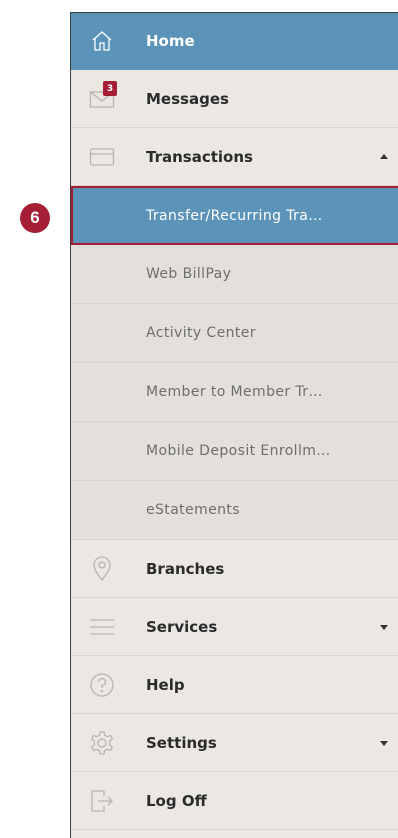  Describe the element at coordinates (102, 685) in the screenshot. I see `question-circle-icon` at that location.